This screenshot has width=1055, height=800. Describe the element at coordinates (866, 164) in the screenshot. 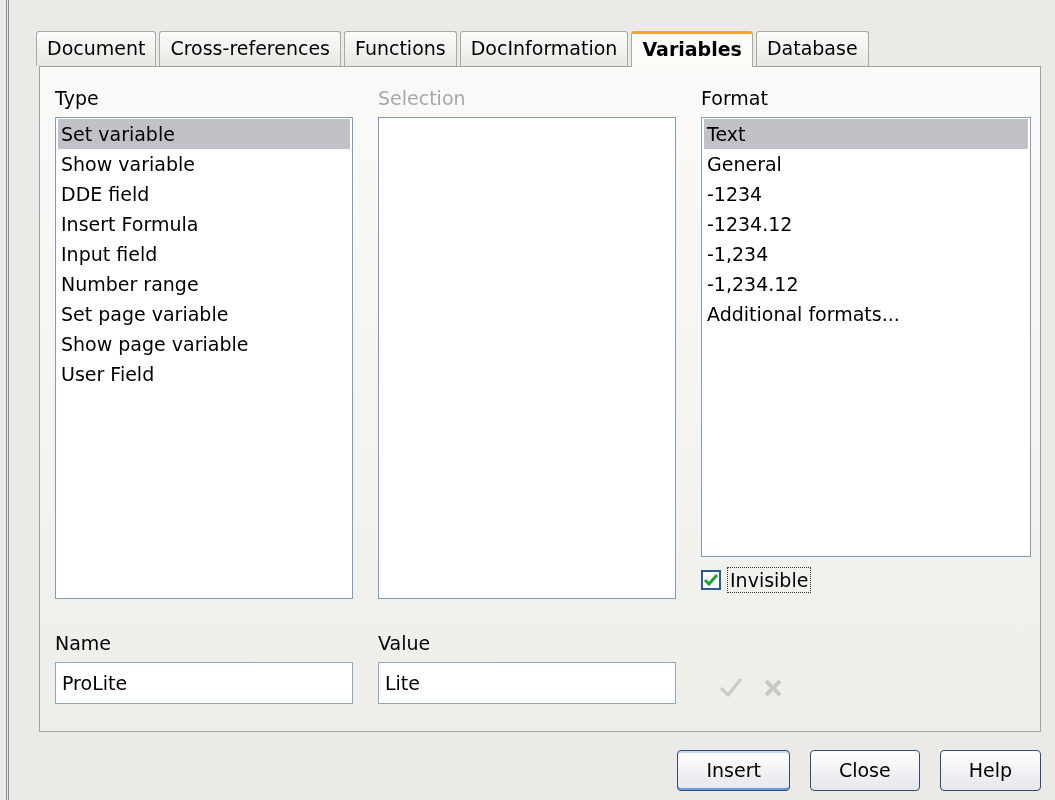

I see `list-item: General` at that location.